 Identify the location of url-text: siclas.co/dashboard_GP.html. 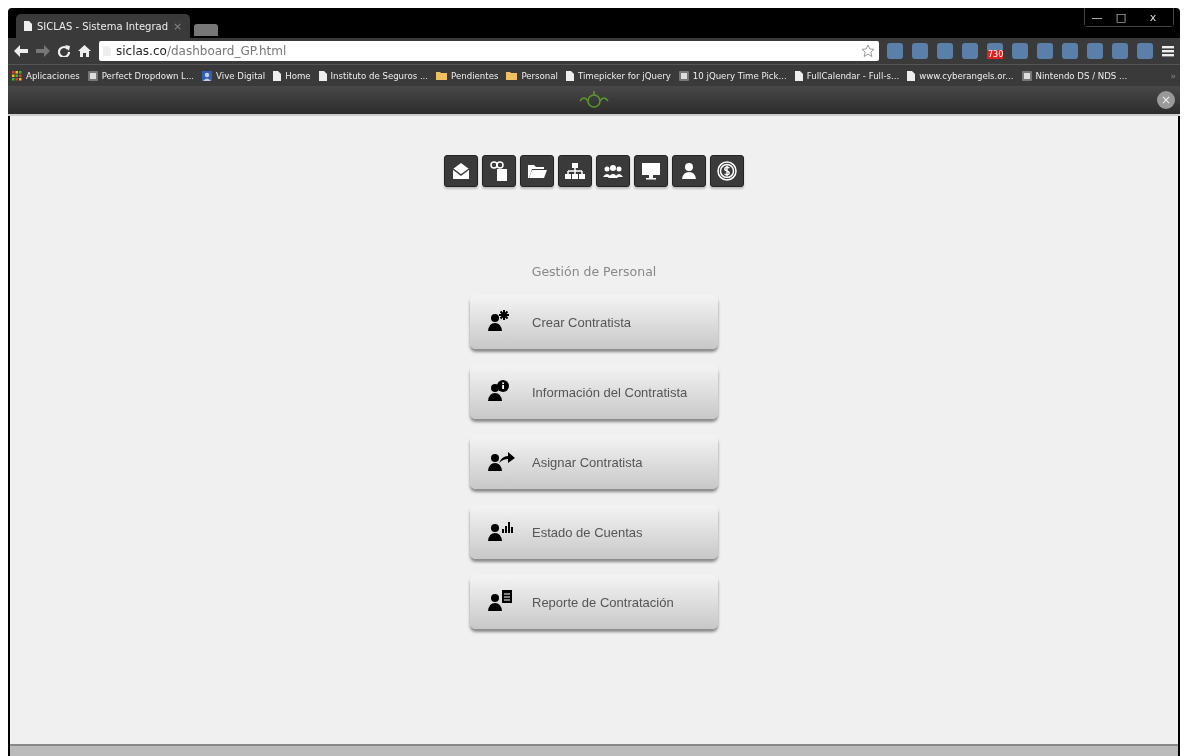
(202, 51).